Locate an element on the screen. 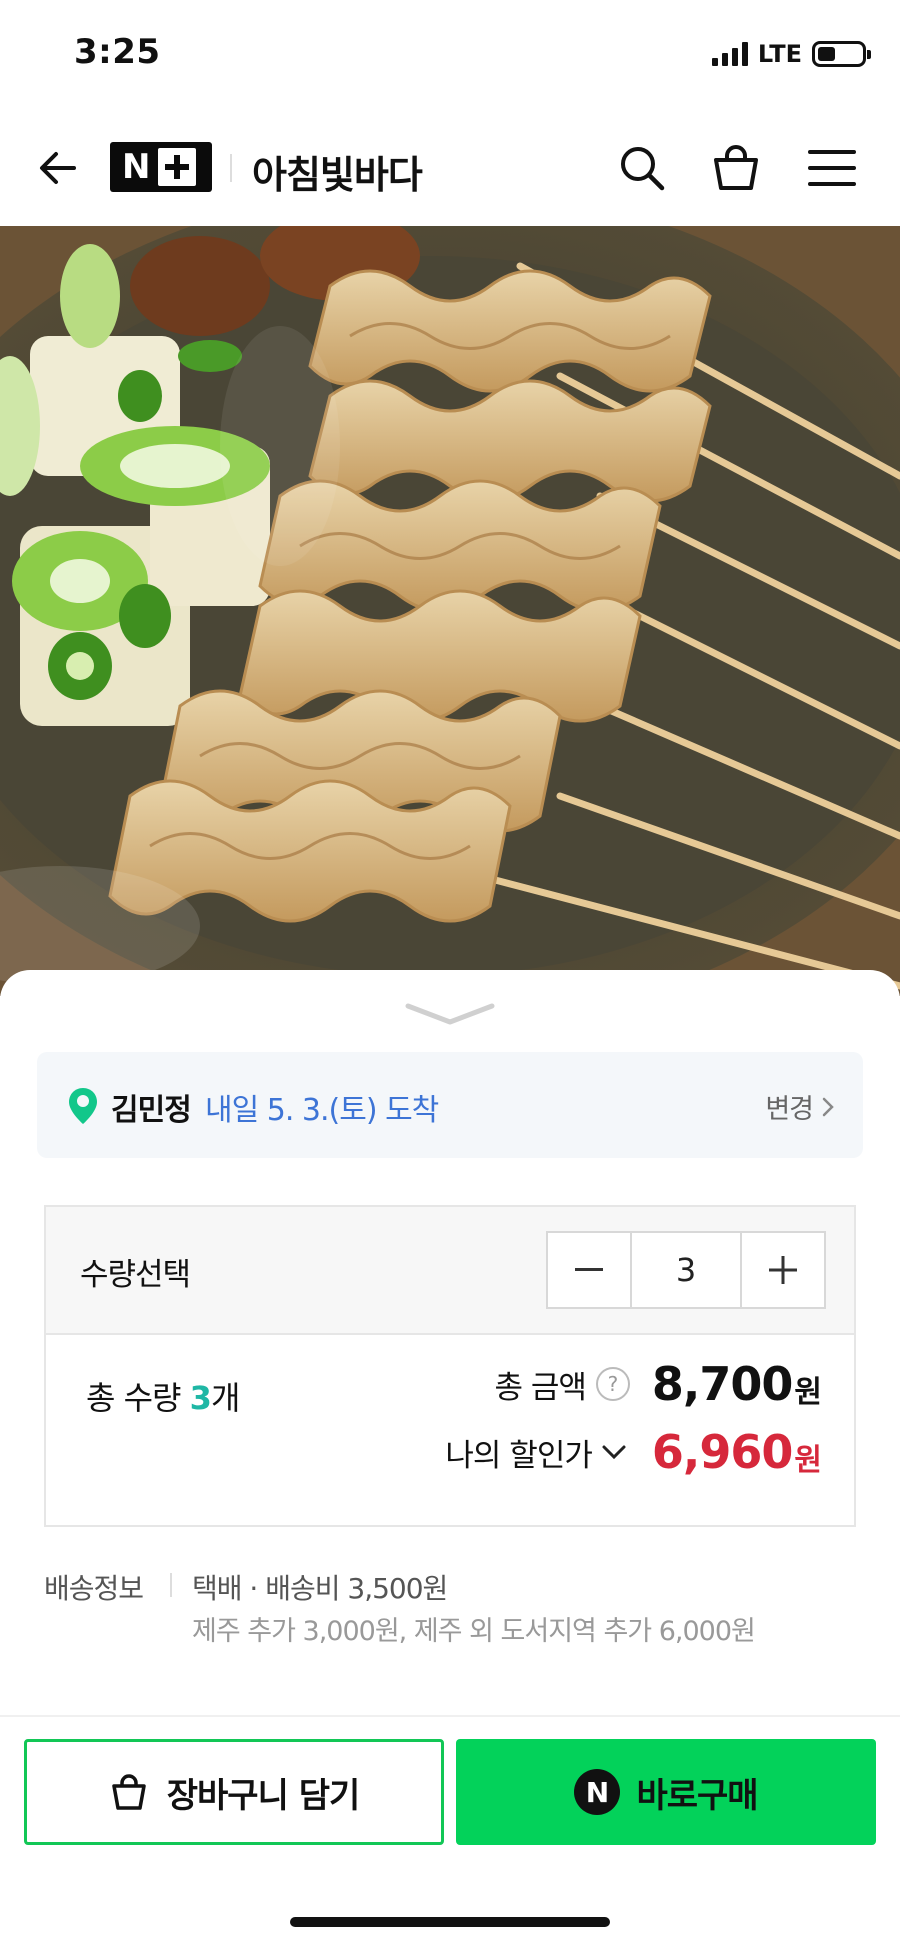 This screenshot has height=1948, width=900. cart-button is located at coordinates (736, 168).